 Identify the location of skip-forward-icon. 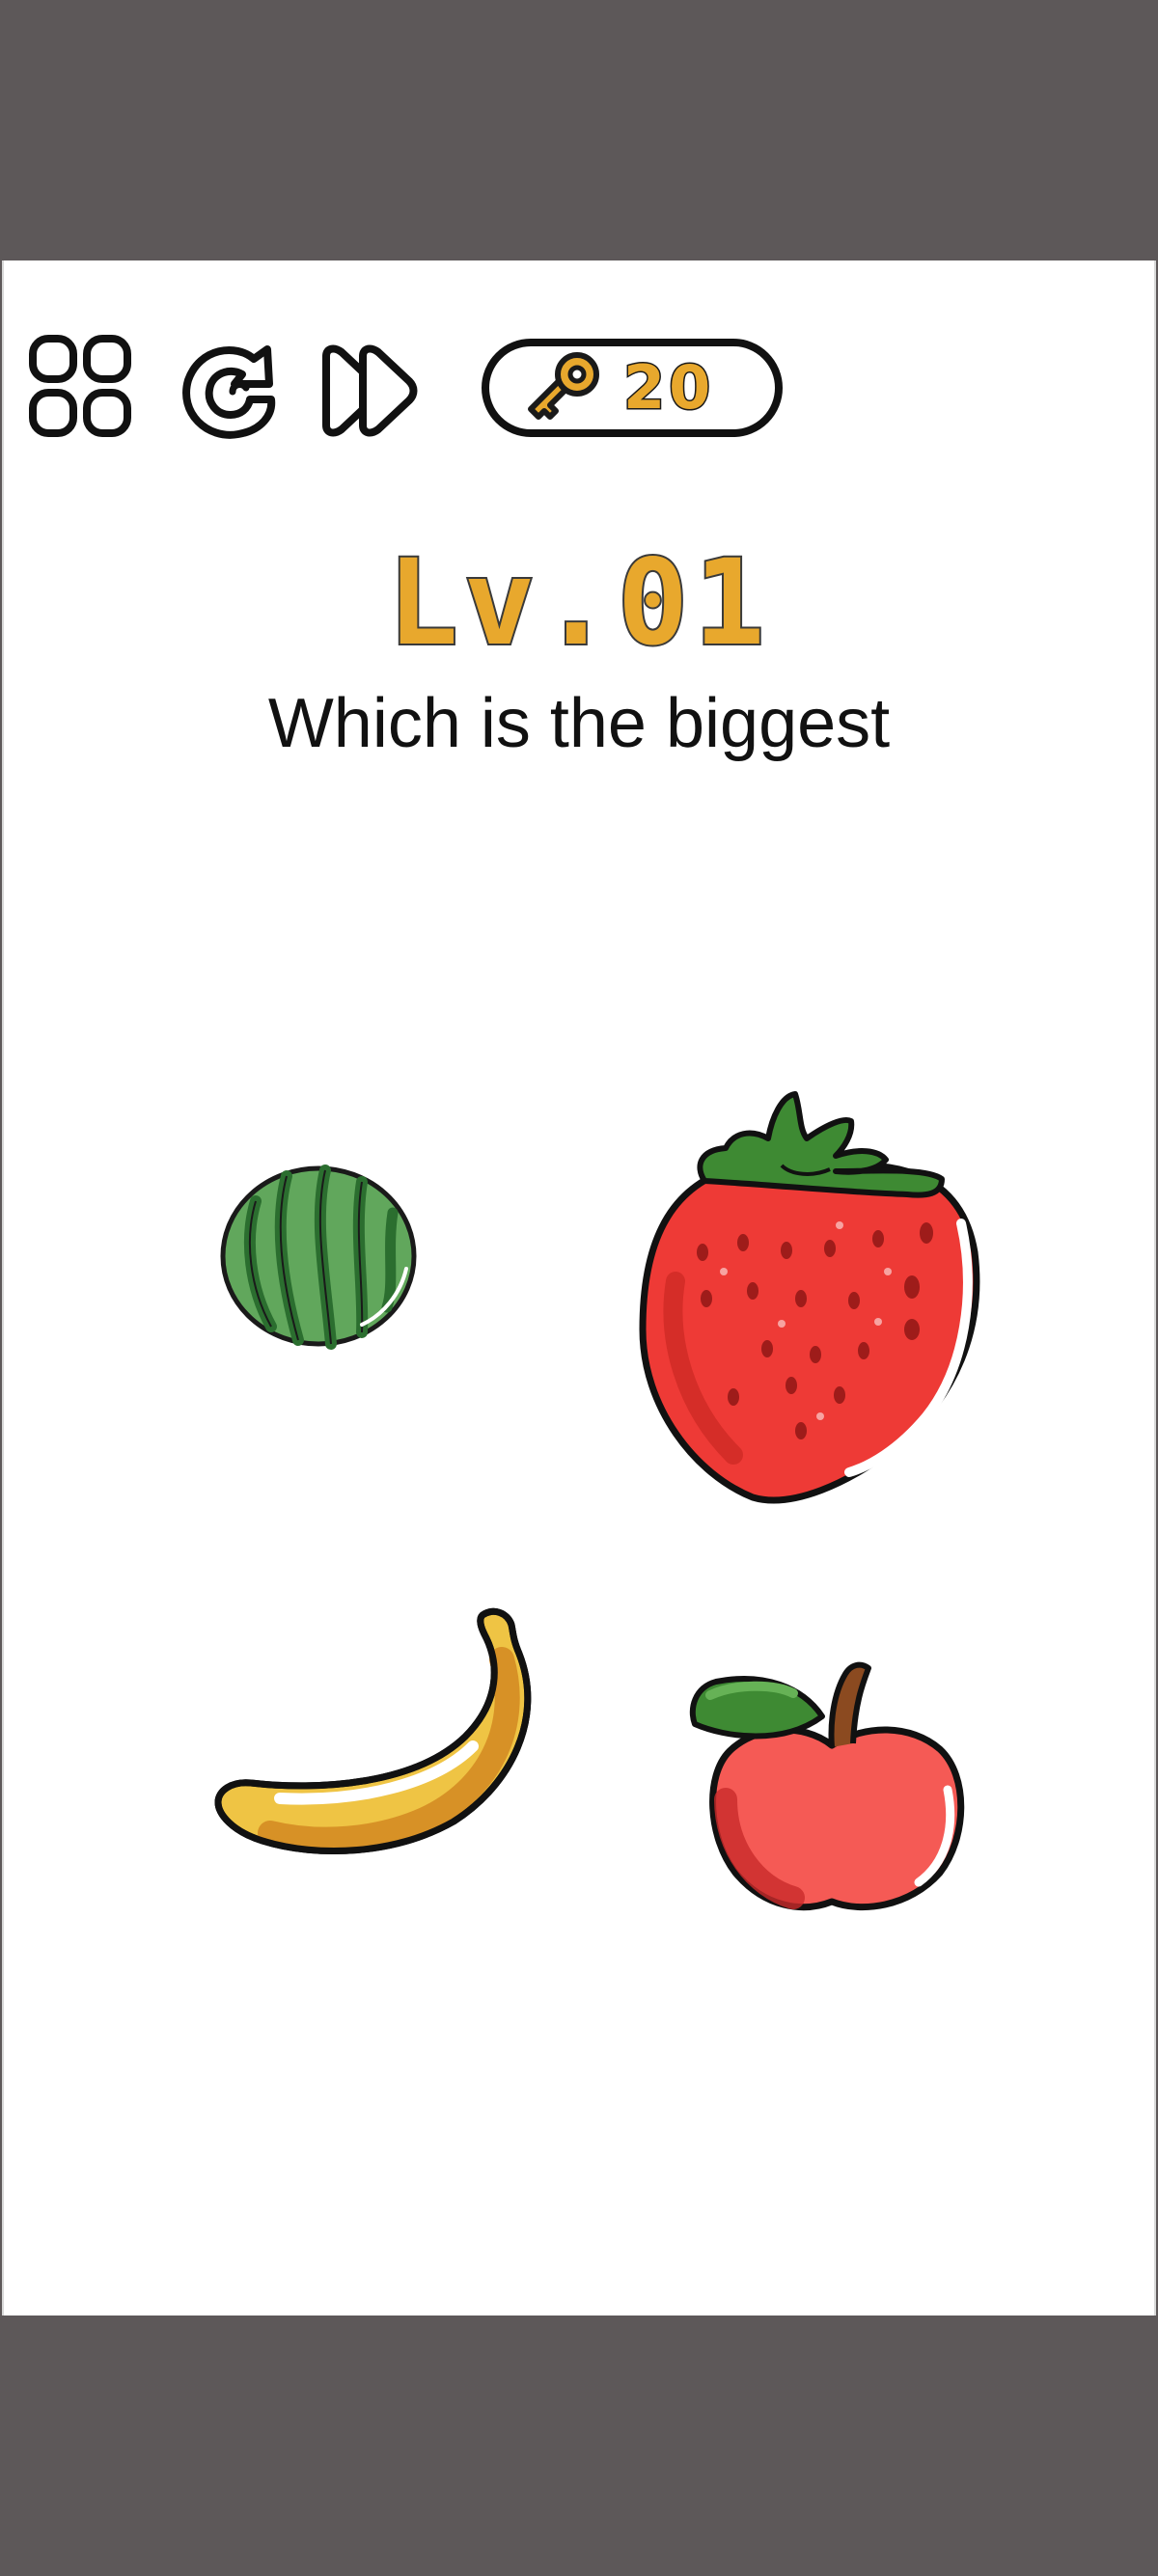
(370, 391).